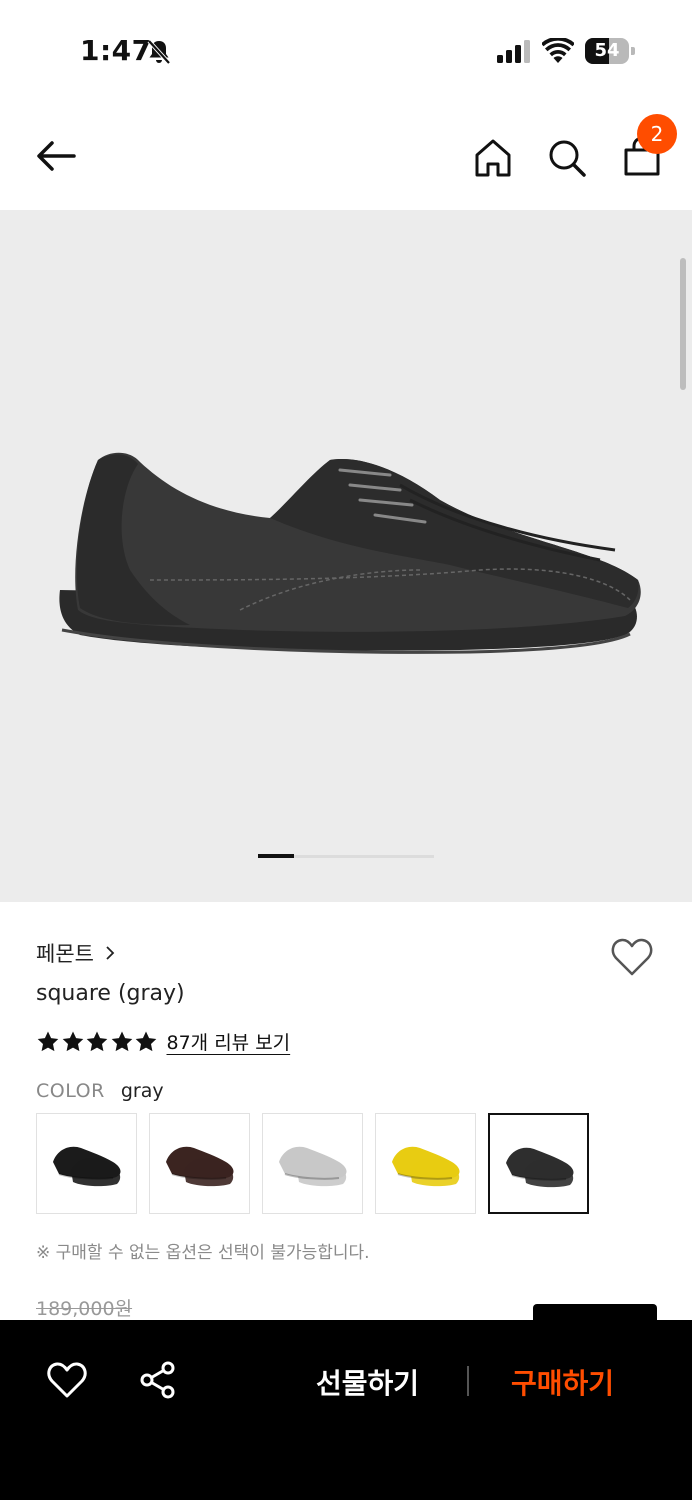 The height and width of the screenshot is (1500, 692). Describe the element at coordinates (346, 52) in the screenshot. I see `status-bar: 1:47 54` at that location.